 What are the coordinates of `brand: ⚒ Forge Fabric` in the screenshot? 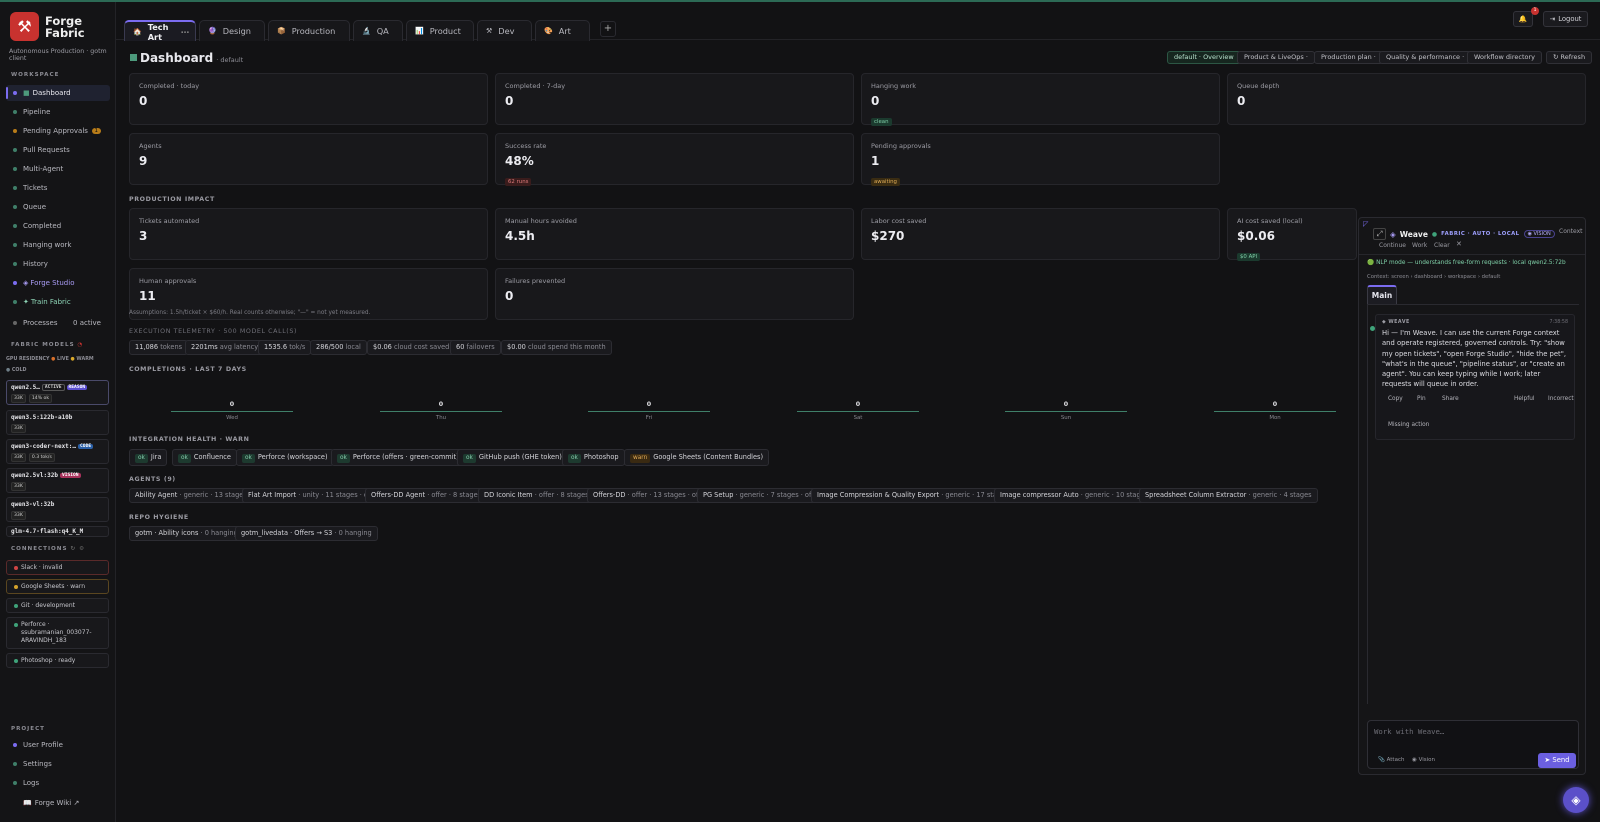 It's located at (47, 26).